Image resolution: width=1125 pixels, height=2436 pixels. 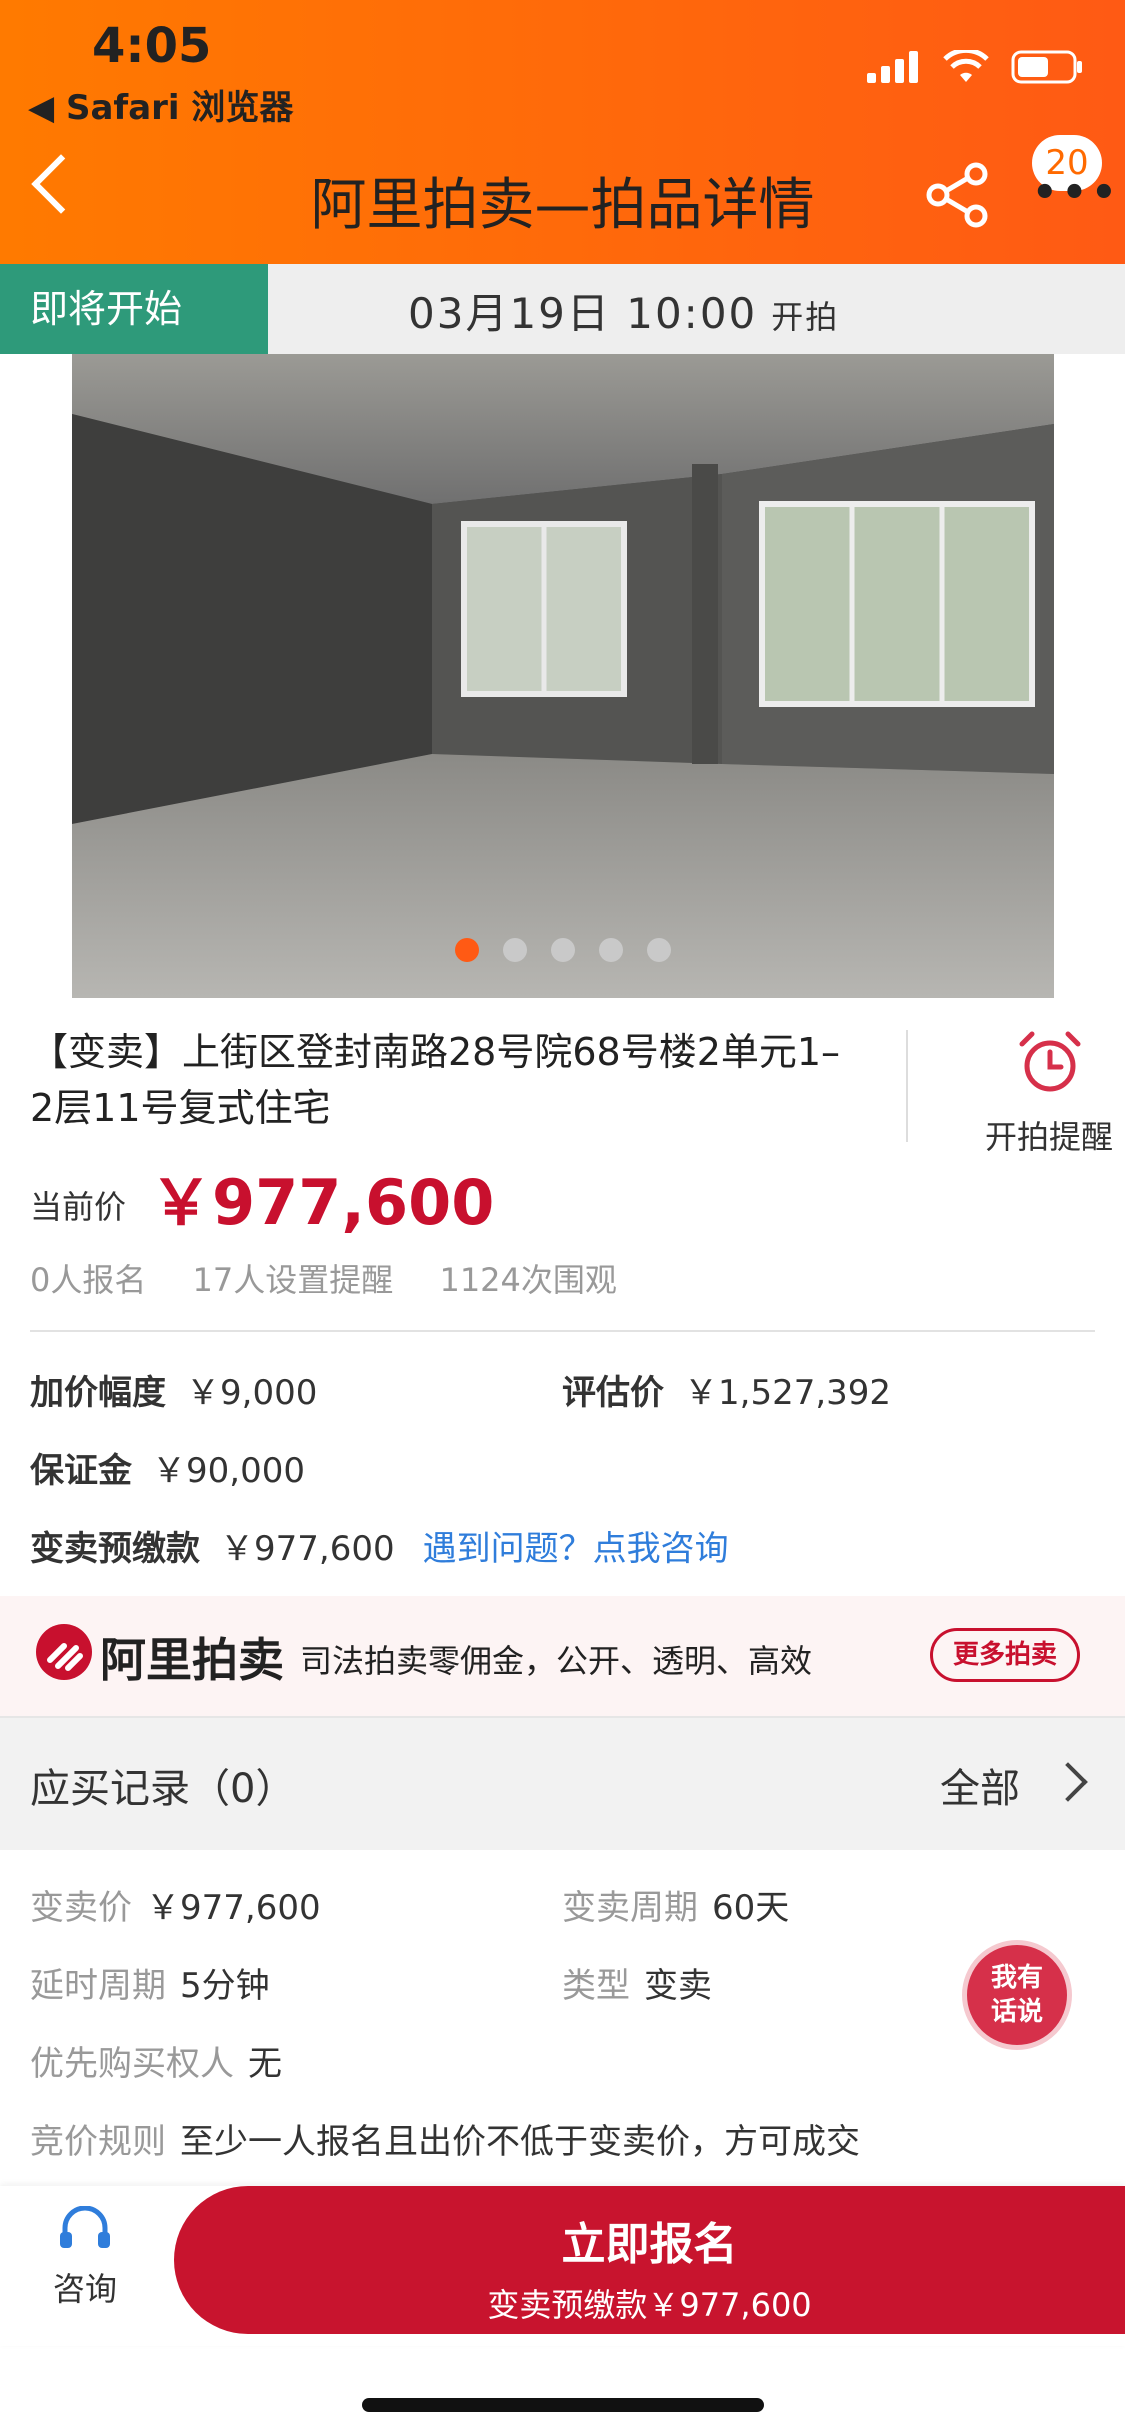 I want to click on increment-label: 加价幅度, so click(x=98, y=1393).